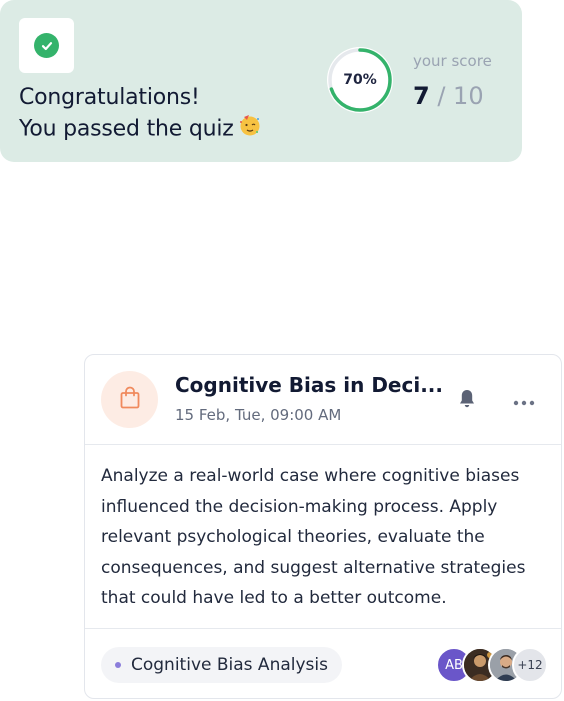 Image resolution: width=564 pixels, height=701 pixels. Describe the element at coordinates (421, 96) in the screenshot. I see `score-obtained: 7` at that location.